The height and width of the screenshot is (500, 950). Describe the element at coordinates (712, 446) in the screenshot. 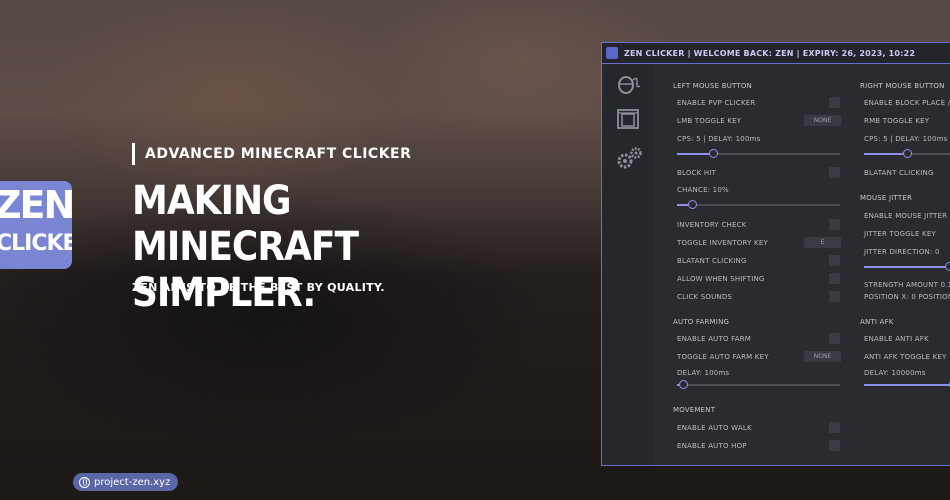

I see `enable-auto-hop-label: ENABLE AUTO HOP` at that location.